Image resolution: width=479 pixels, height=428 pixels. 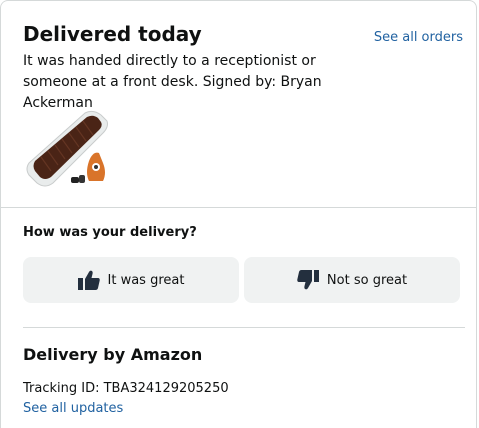 What do you see at coordinates (146, 280) in the screenshot?
I see `it-was-great-label: It was great` at bounding box center [146, 280].